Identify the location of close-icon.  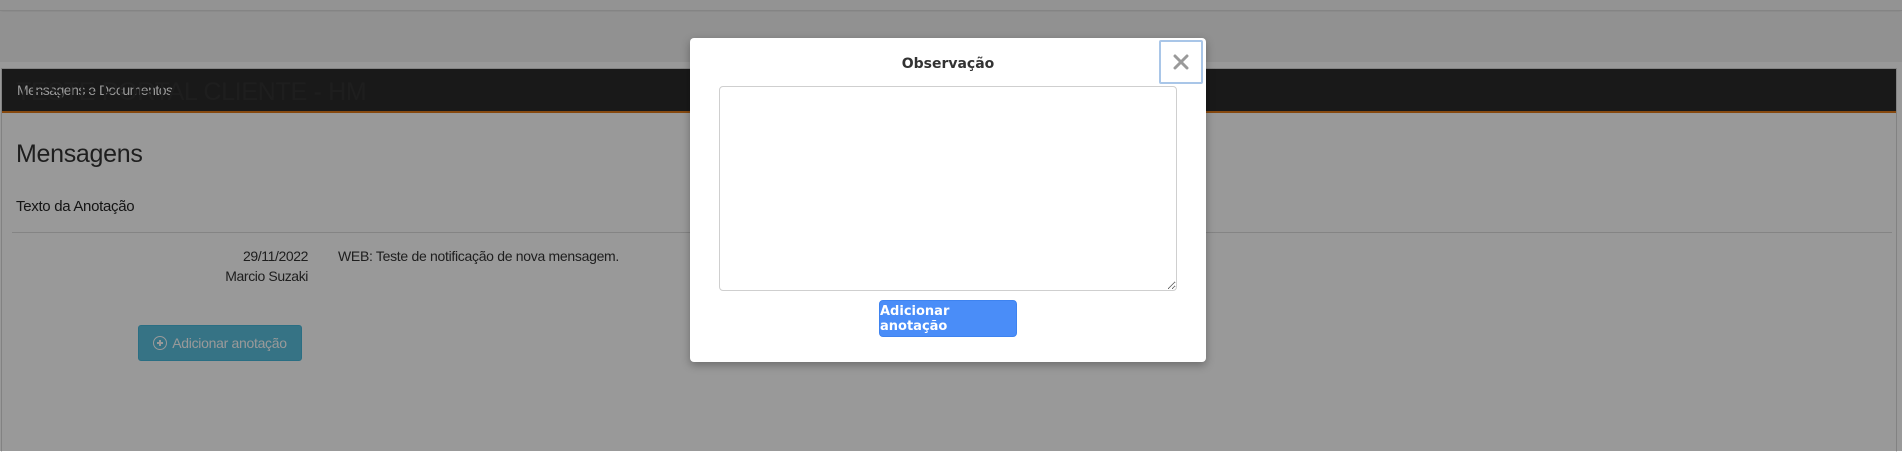
(1181, 62).